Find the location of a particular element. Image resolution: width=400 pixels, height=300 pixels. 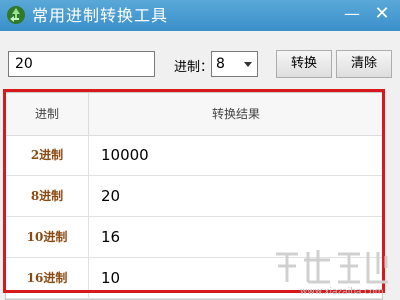

table-row: 2进制 10000 is located at coordinates (194, 155).